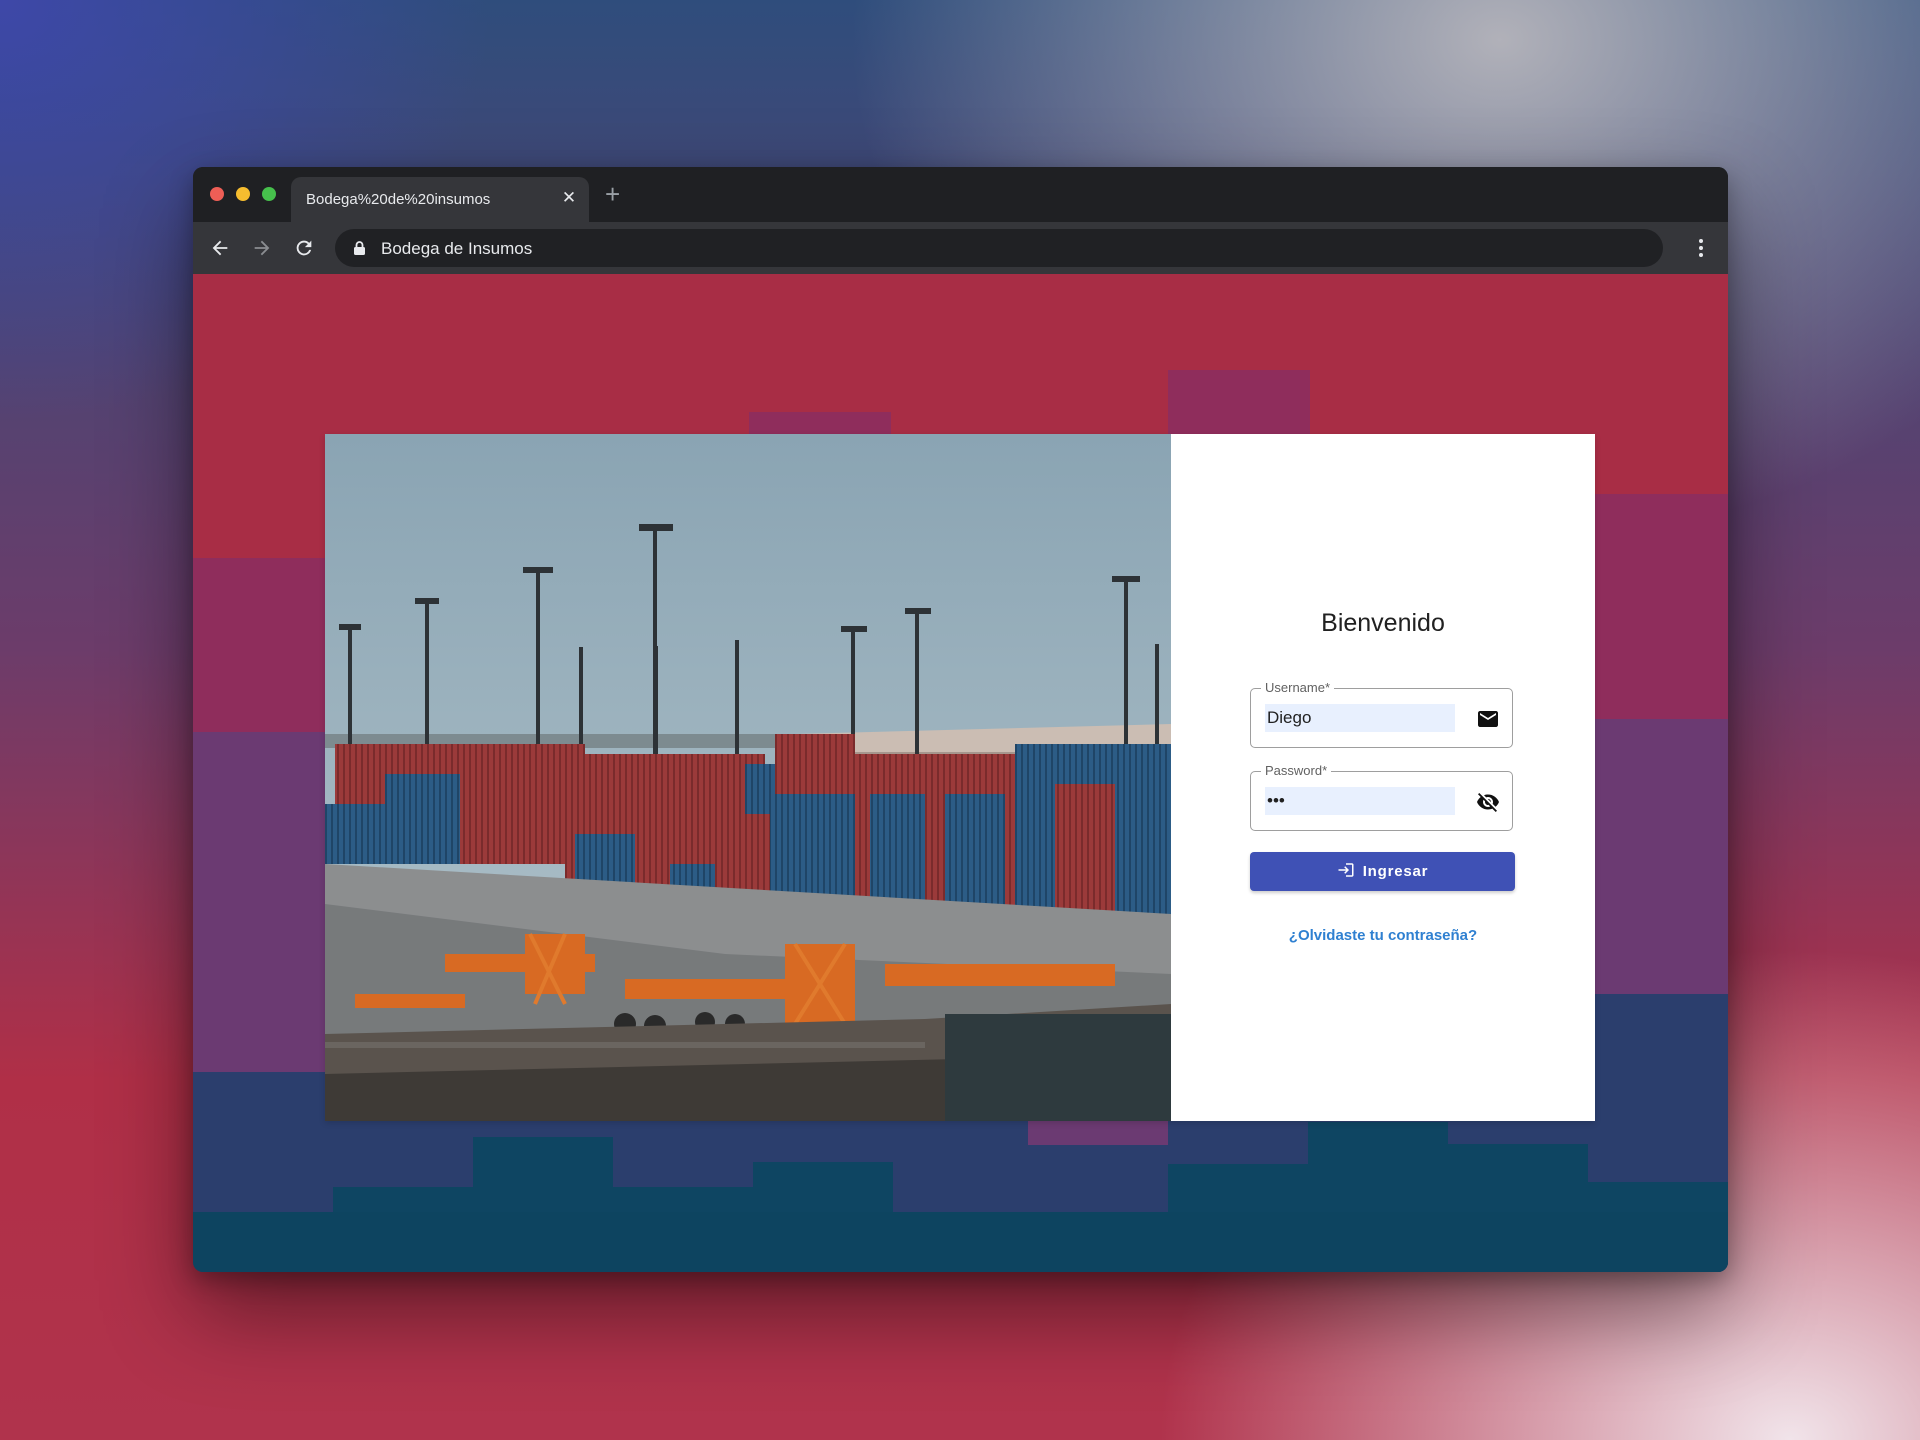  What do you see at coordinates (1701, 248) in the screenshot?
I see `more-menu-icon` at bounding box center [1701, 248].